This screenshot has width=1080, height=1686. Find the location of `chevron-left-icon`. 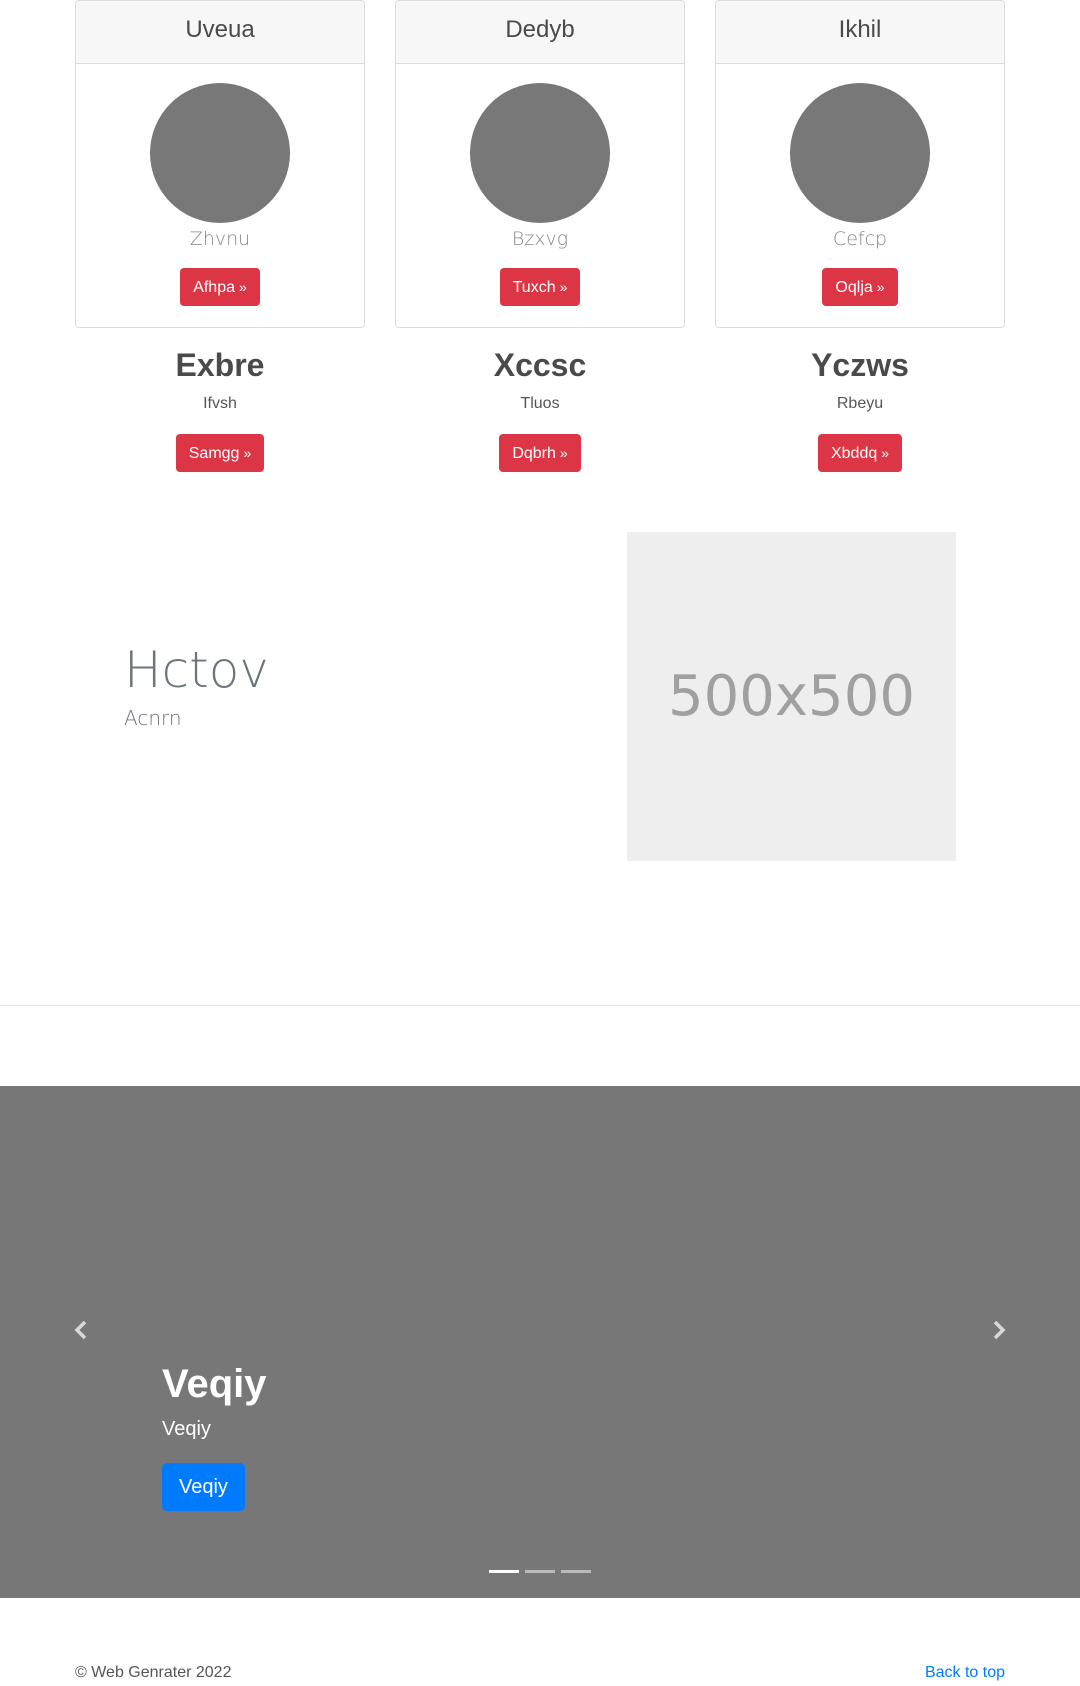

chevron-left-icon is located at coordinates (80, 1330).